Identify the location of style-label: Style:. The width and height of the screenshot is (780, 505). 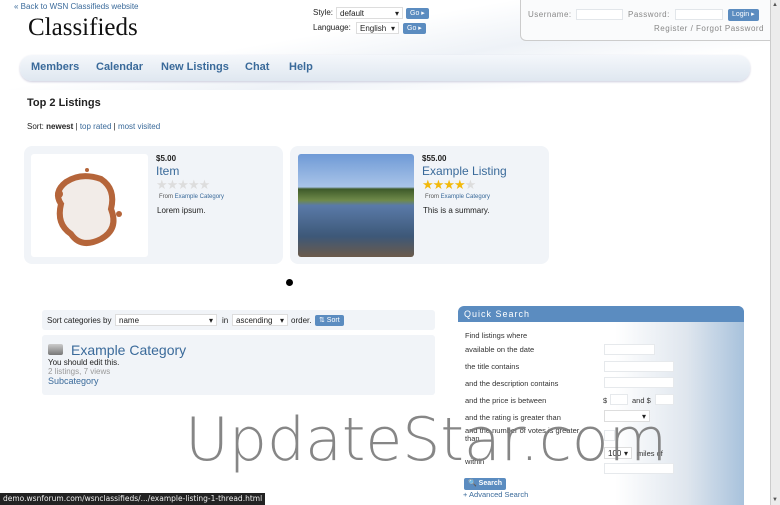
(323, 12).